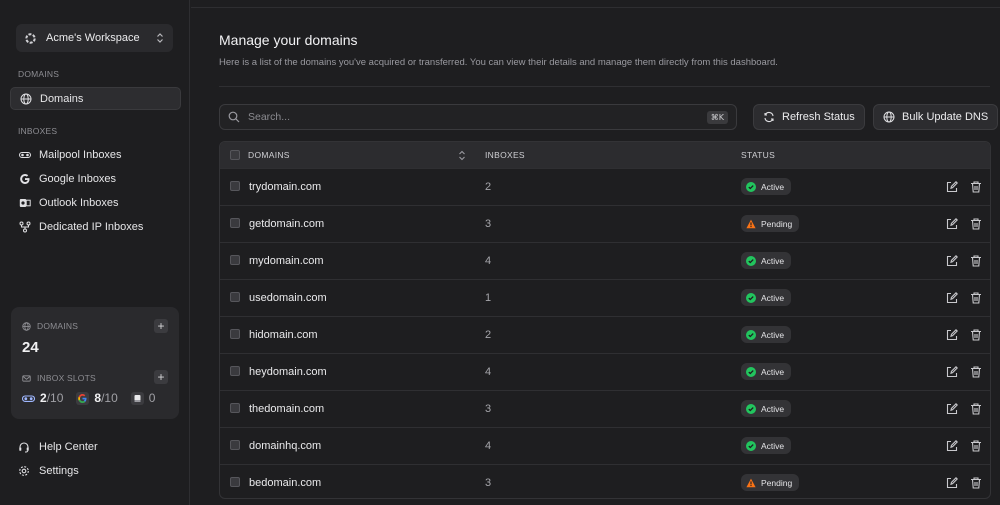 The width and height of the screenshot is (1000, 505). I want to click on workspace-name: Acme's Workspace, so click(93, 38).